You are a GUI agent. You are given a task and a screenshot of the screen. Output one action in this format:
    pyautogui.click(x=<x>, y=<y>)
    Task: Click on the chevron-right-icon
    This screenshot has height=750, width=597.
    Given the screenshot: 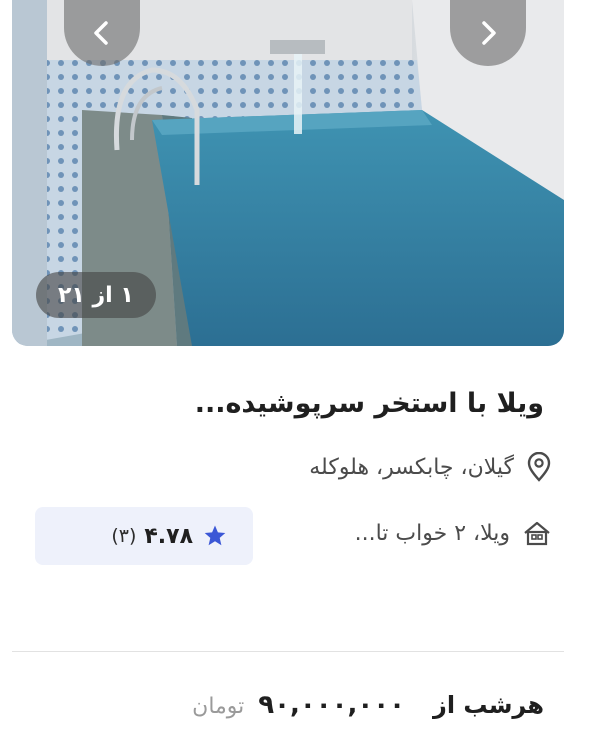 What is the action you would take?
    pyautogui.click(x=489, y=33)
    